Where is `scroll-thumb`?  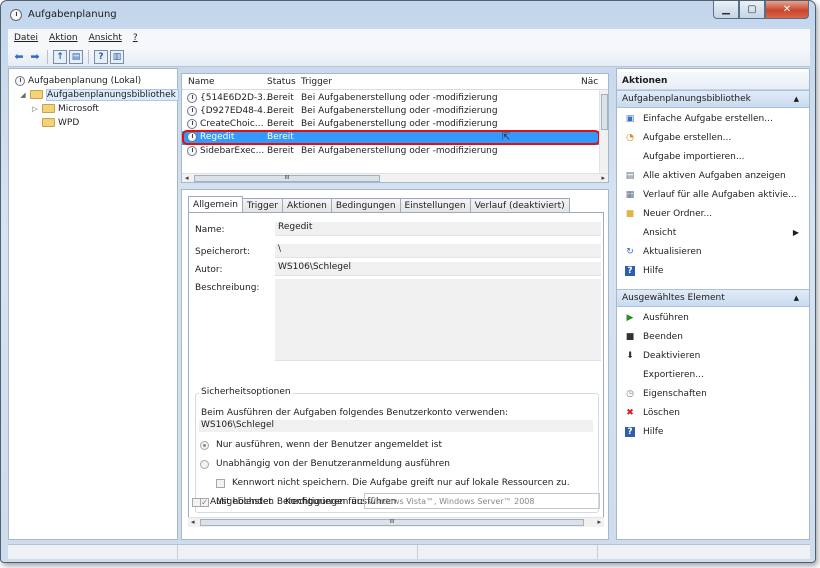 scroll-thumb is located at coordinates (604, 112).